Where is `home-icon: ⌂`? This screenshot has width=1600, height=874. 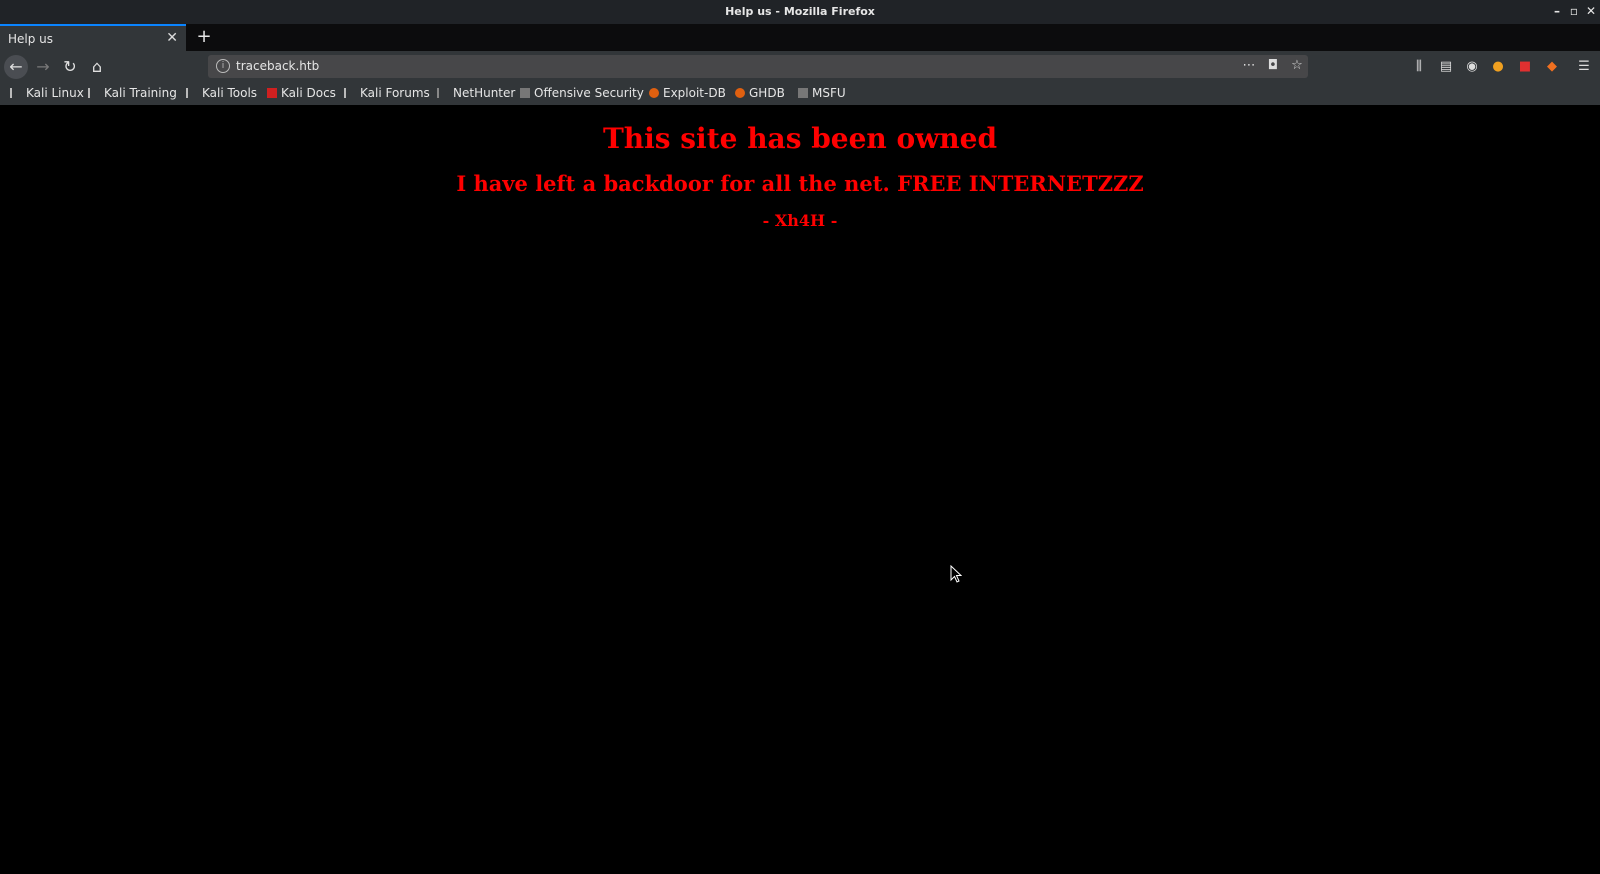
home-icon: ⌂ is located at coordinates (97, 67).